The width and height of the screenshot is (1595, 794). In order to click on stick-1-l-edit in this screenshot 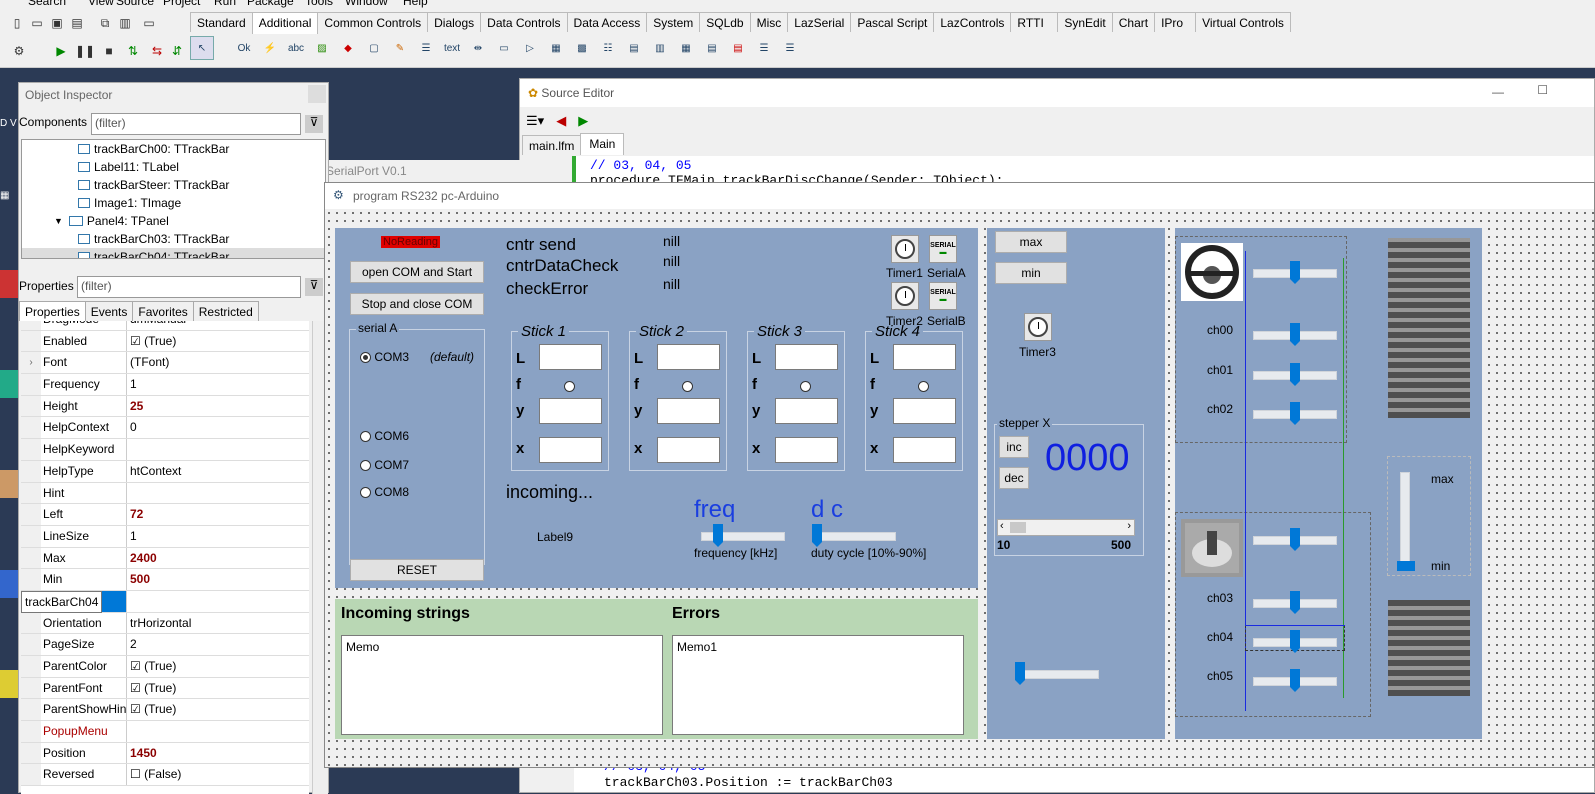, I will do `click(570, 357)`.